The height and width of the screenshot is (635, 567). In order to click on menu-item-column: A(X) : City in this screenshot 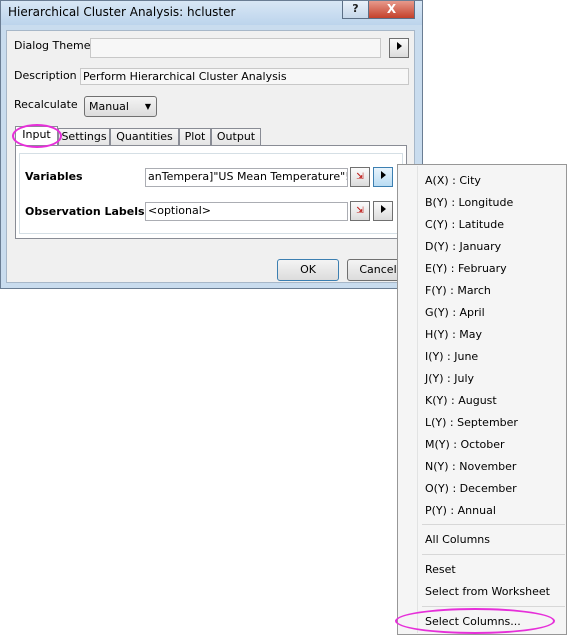, I will do `click(453, 180)`.